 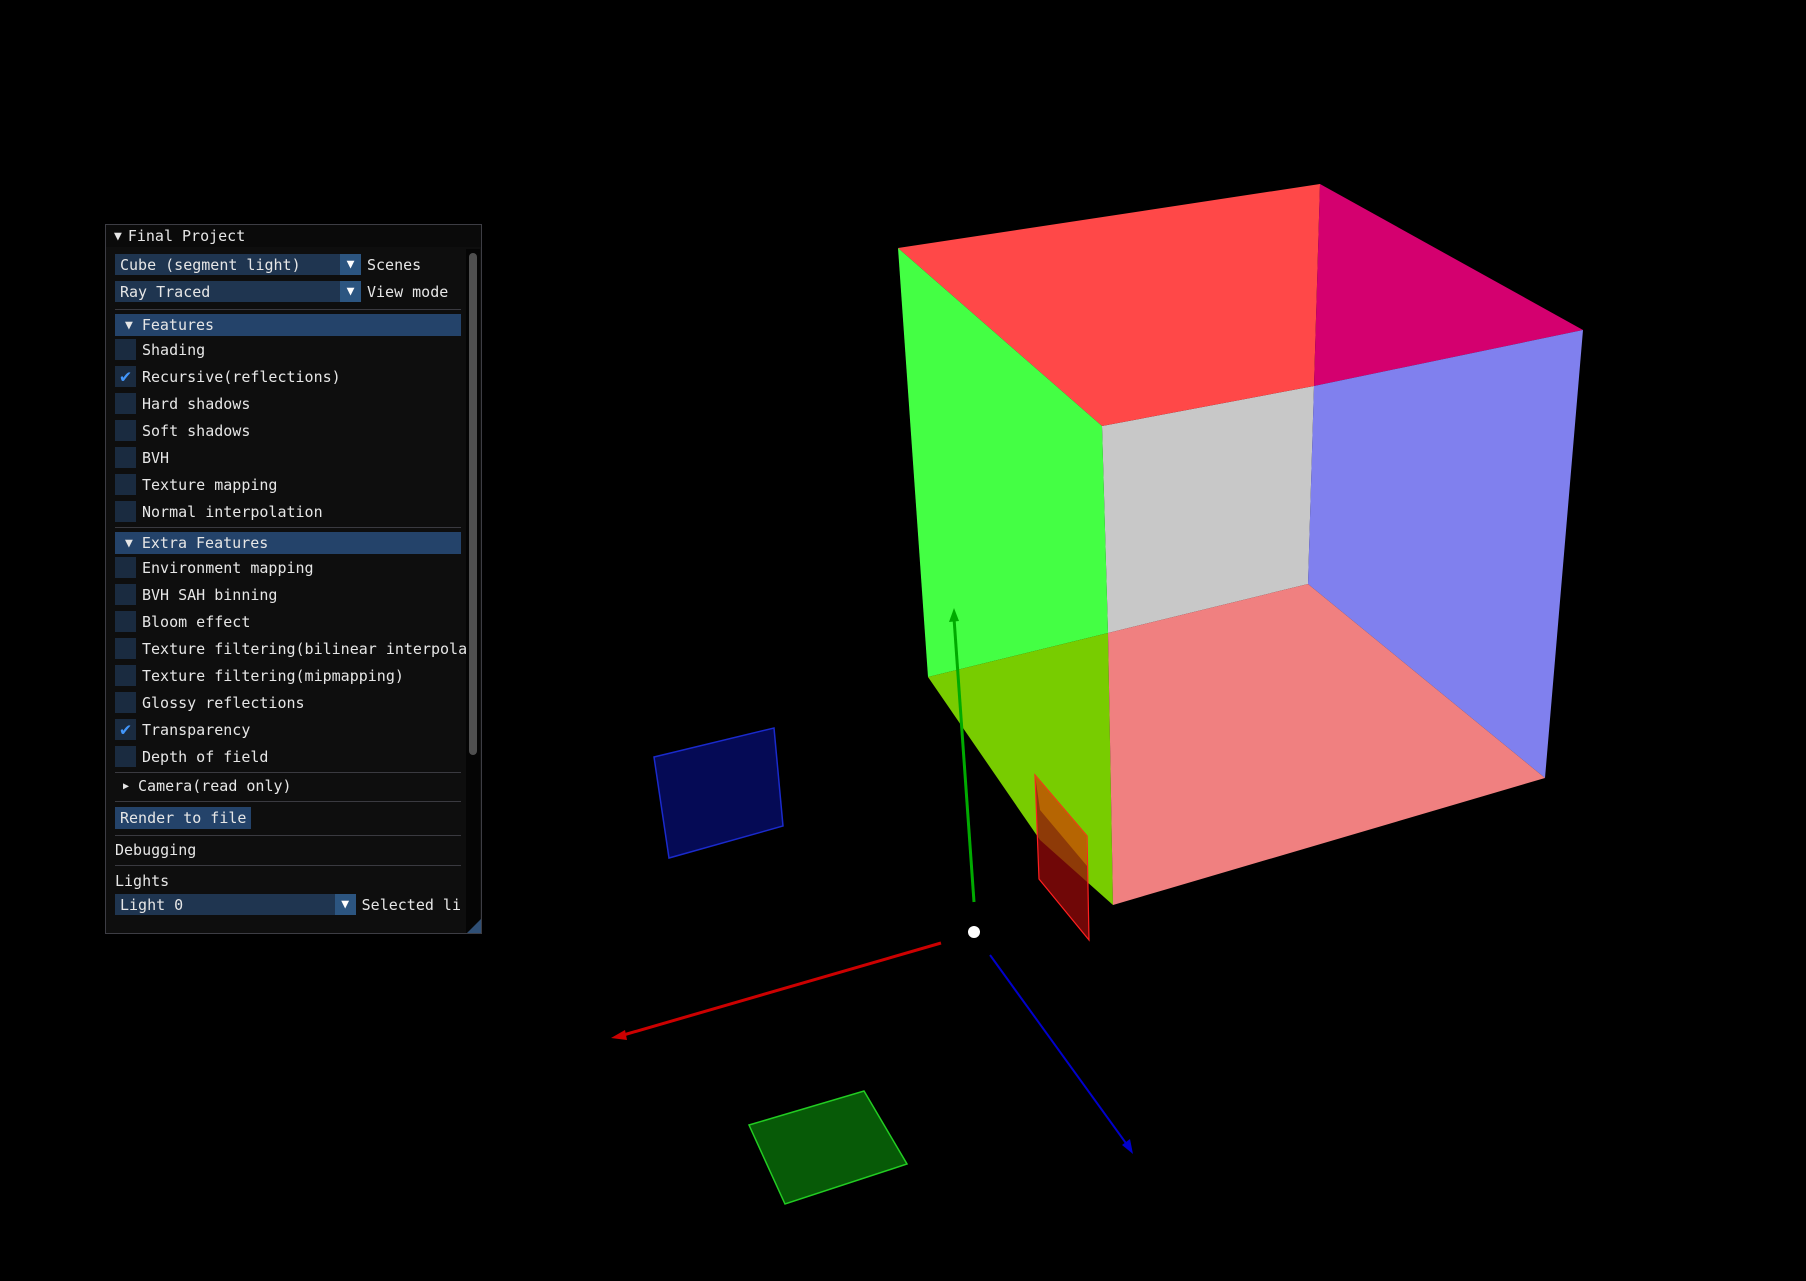 What do you see at coordinates (126, 786) in the screenshot?
I see `triangle-right-icon: ▶` at bounding box center [126, 786].